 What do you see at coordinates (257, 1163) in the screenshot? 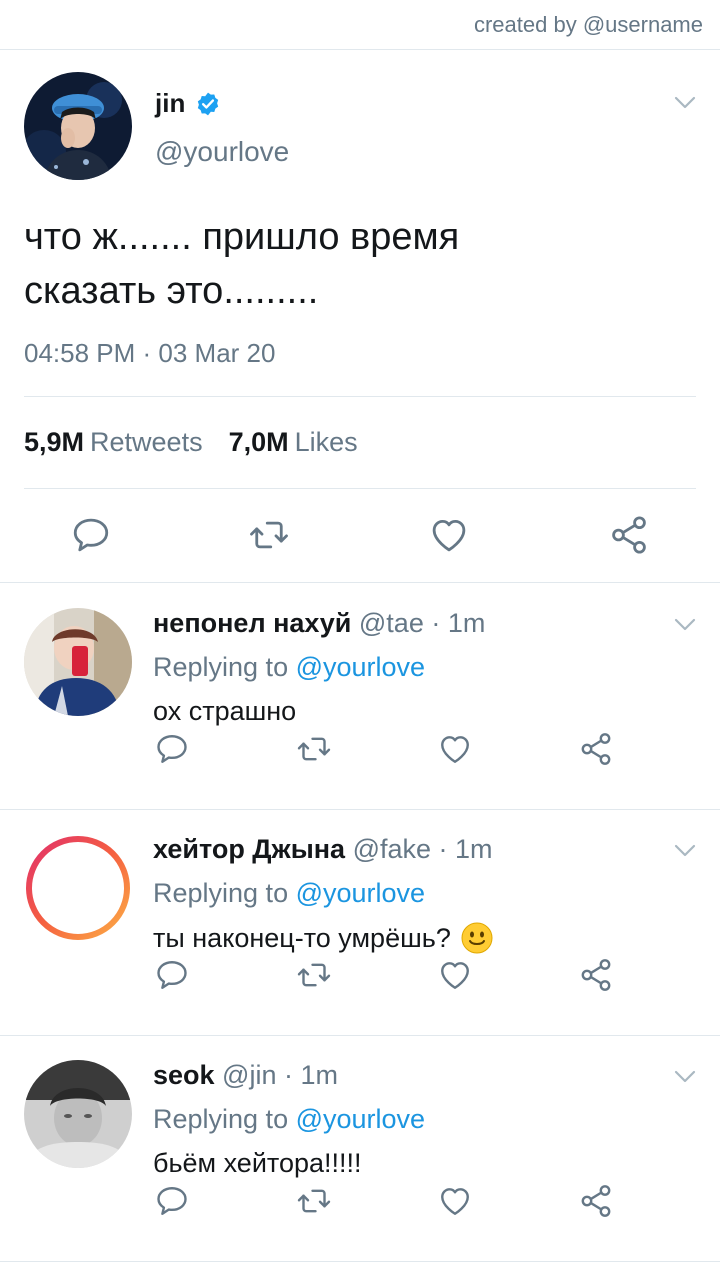
I see `reply-text: бьём хейтора!!!!!` at bounding box center [257, 1163].